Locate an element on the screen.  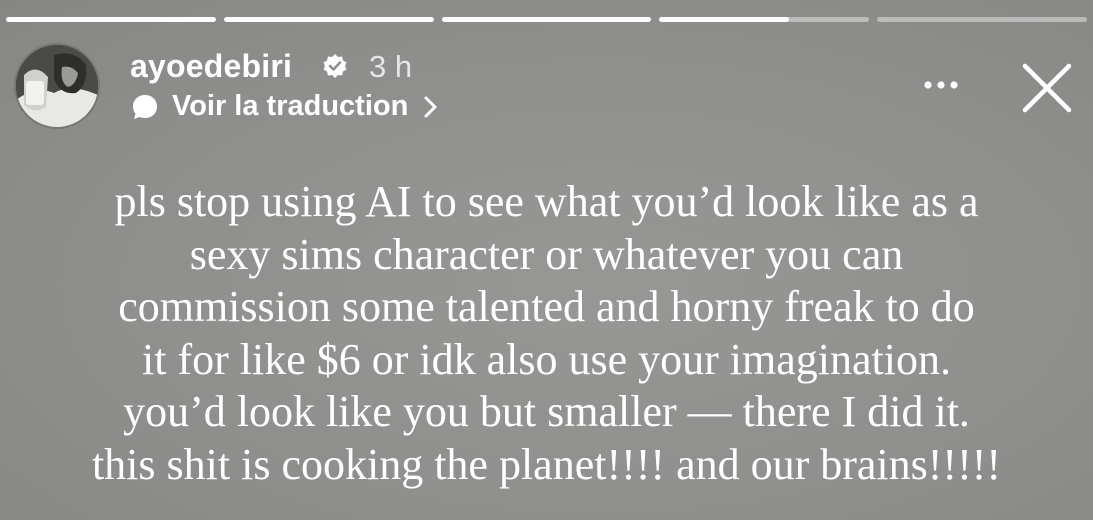
see-translation-button: Voir la traduction is located at coordinates (285, 106).